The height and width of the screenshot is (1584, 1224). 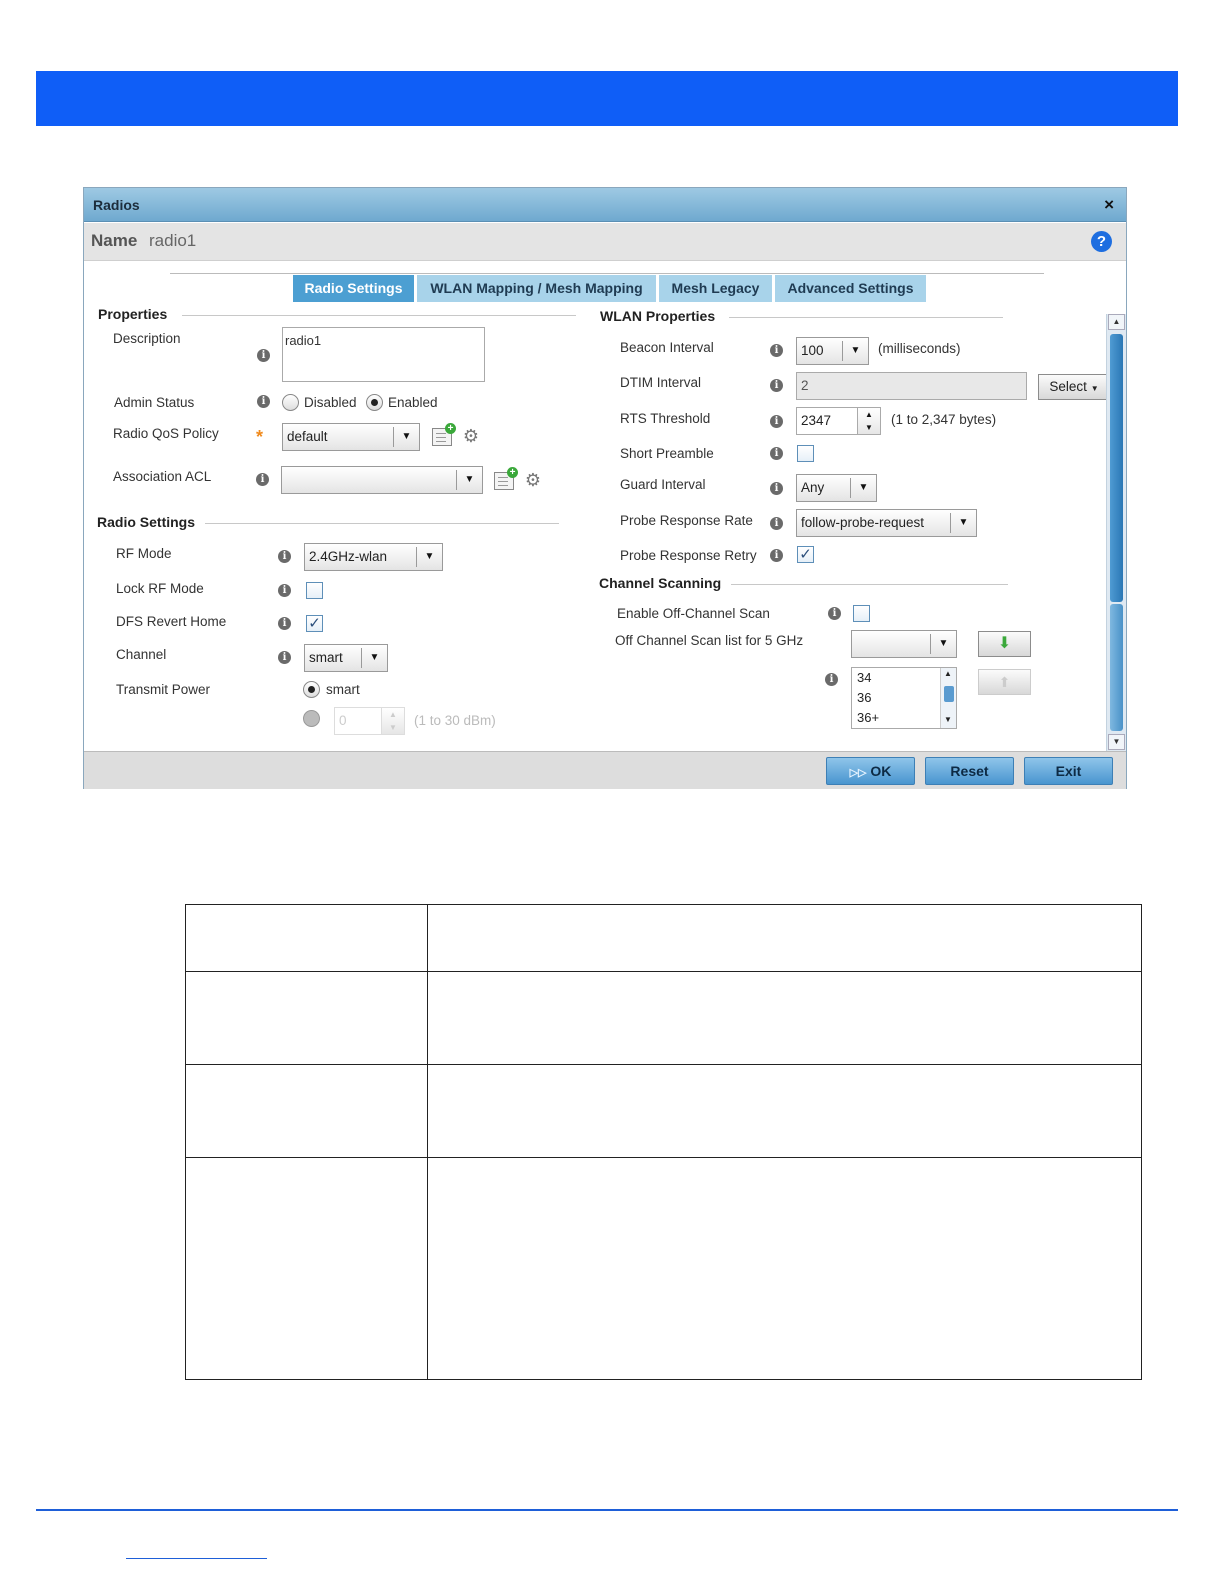 I want to click on scroll-track, so click(x=1116, y=667).